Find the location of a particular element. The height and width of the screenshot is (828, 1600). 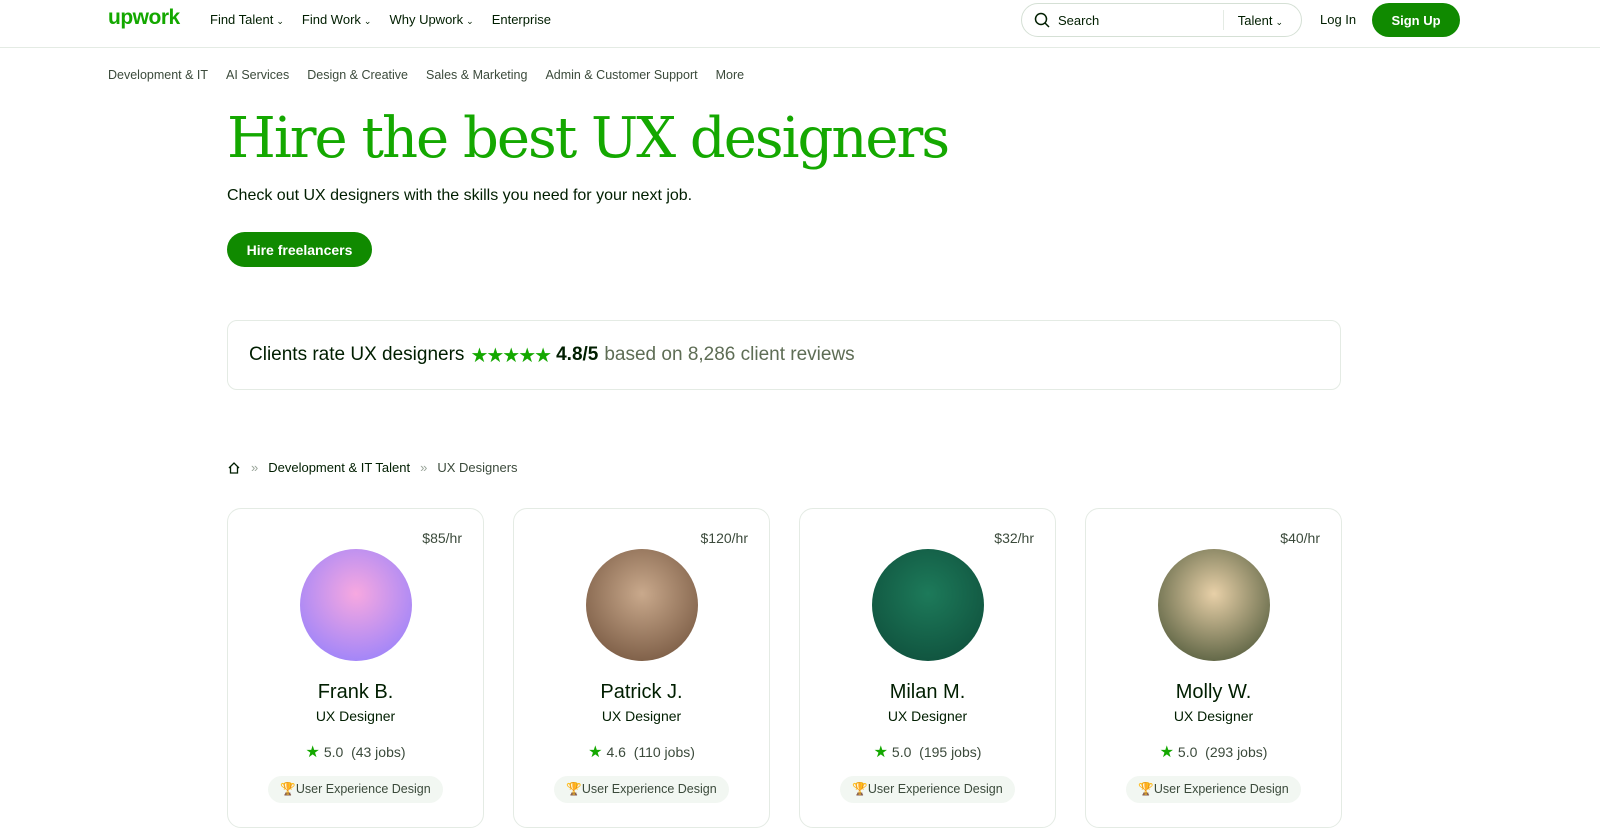

nav-enterprise: Enterprise is located at coordinates (521, 19).